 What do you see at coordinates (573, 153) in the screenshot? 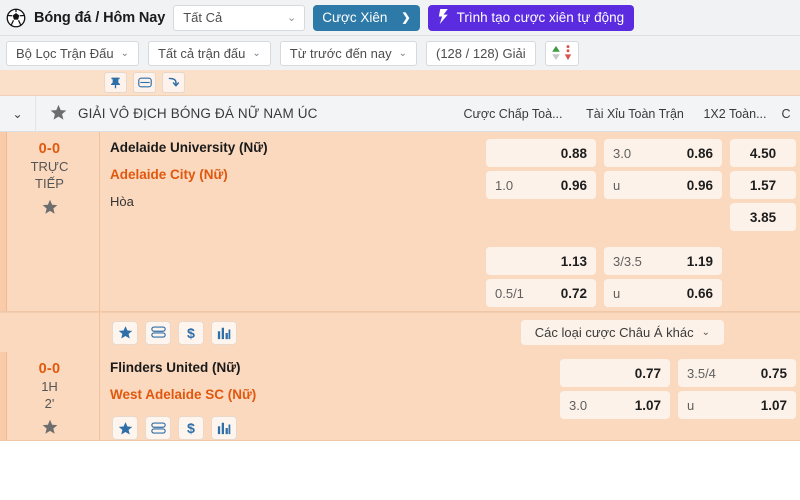
I see `handicap-odds: 0.88` at bounding box center [573, 153].